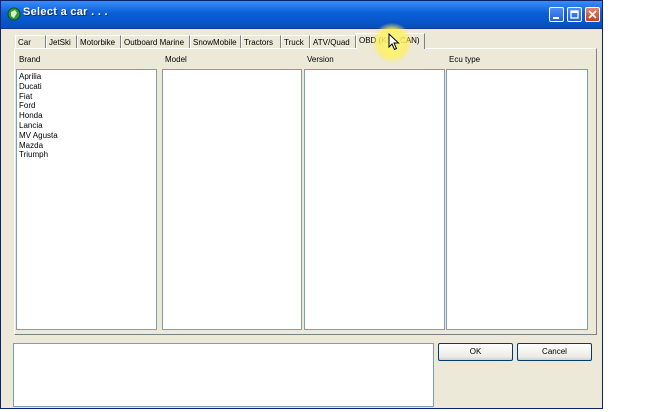 Image resolution: width=649 pixels, height=412 pixels. I want to click on list-item: Honda, so click(86, 116).